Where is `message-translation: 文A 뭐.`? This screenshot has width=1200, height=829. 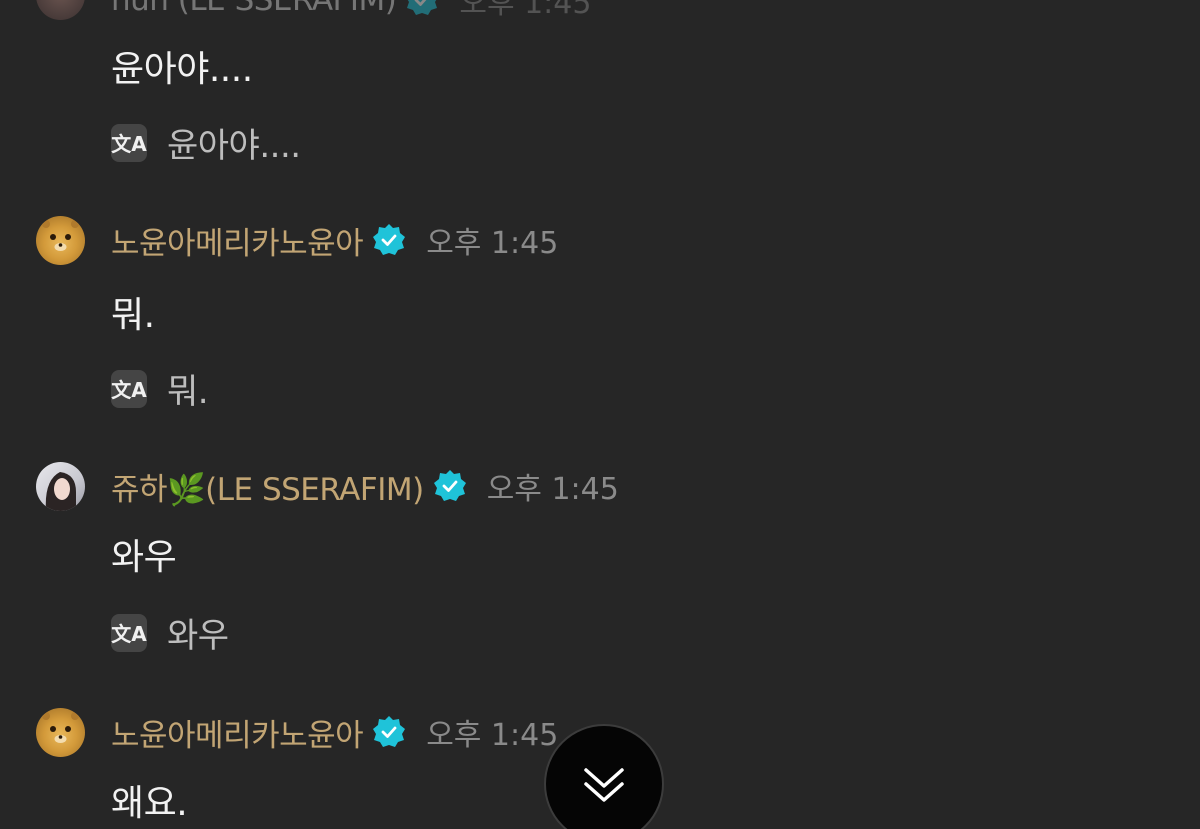 message-translation: 文A 뭐. is located at coordinates (160, 388).